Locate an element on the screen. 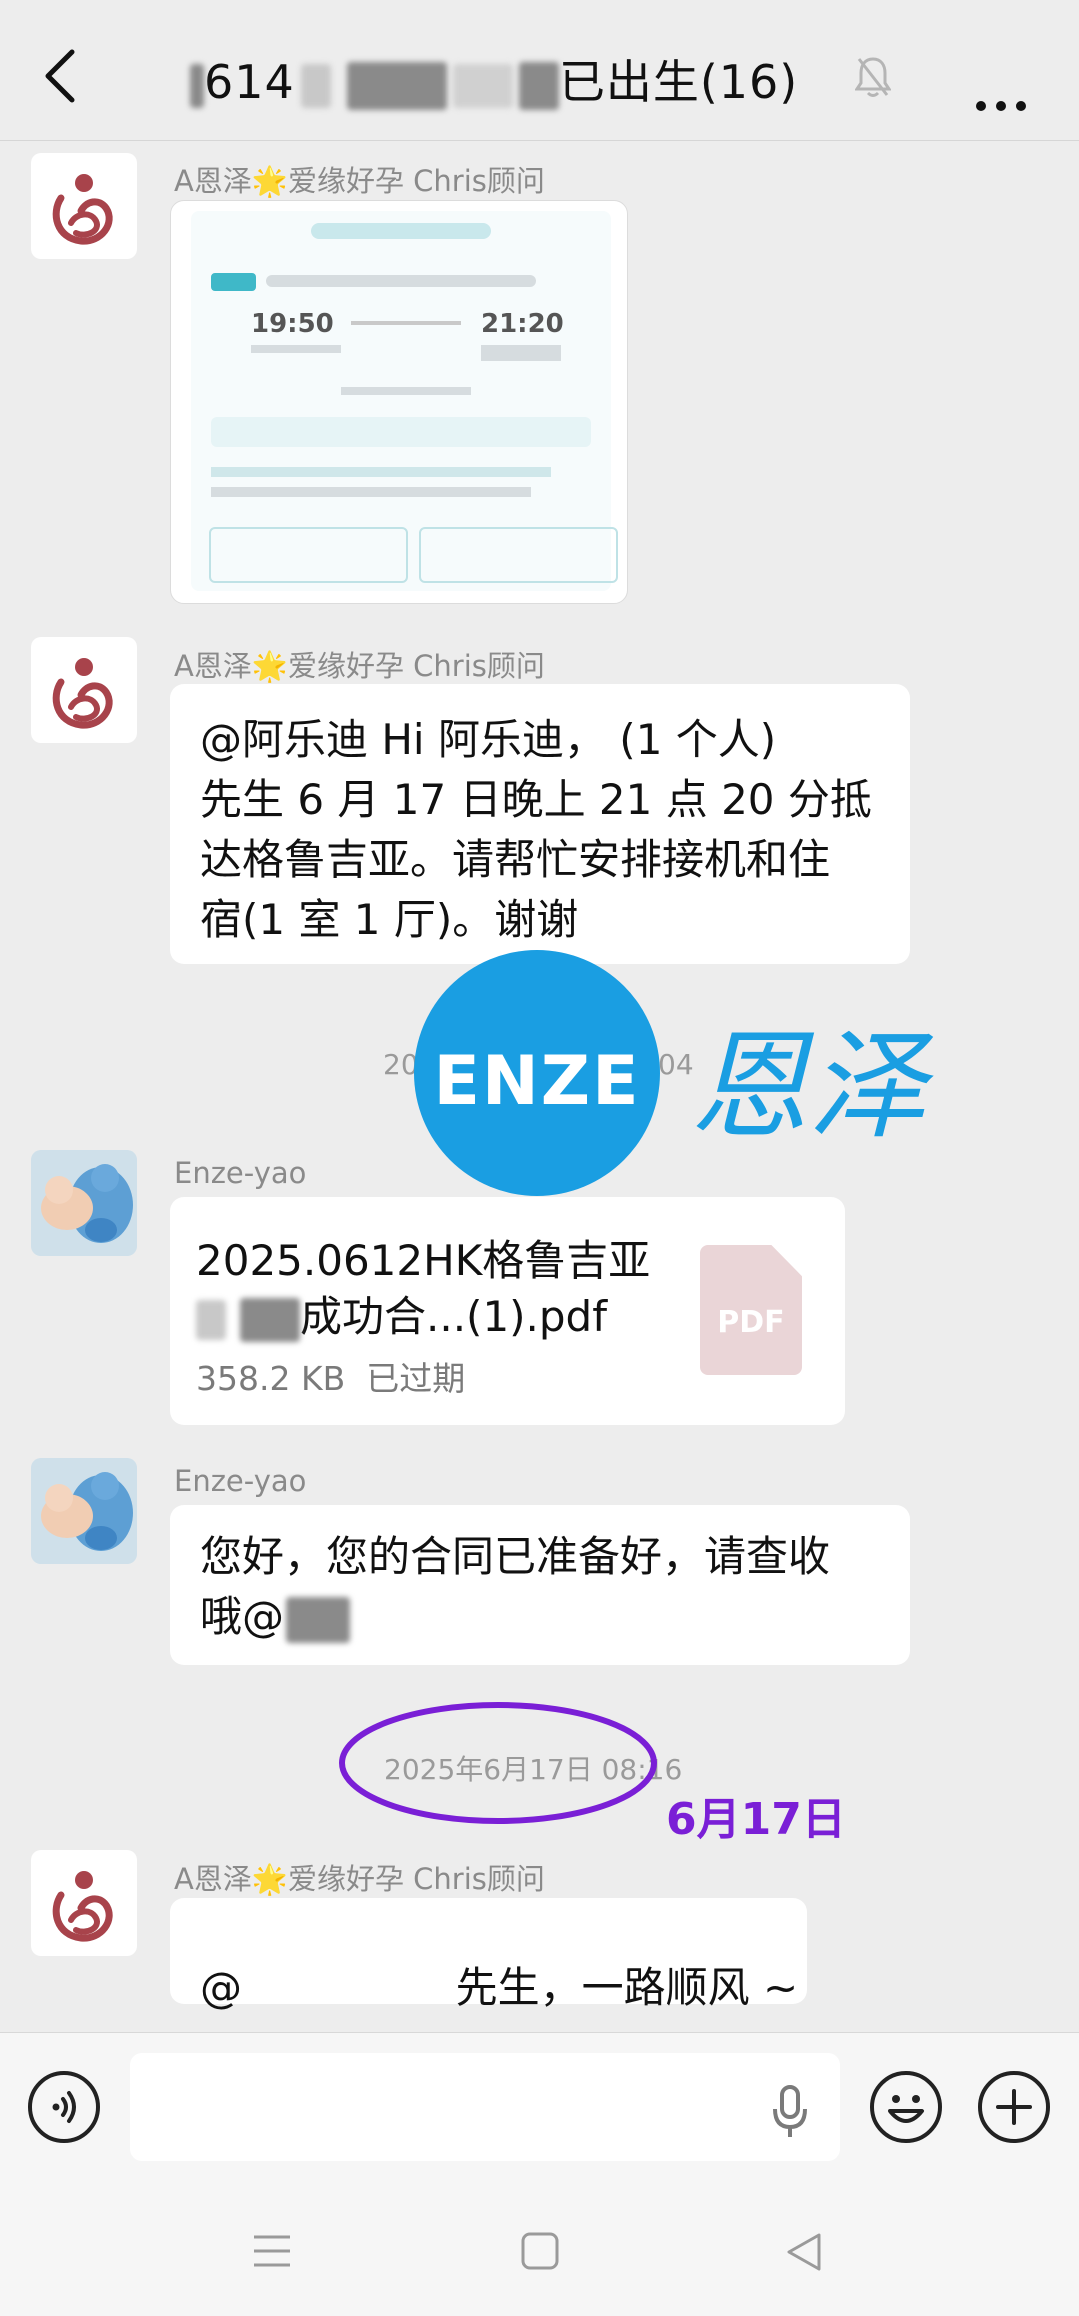  message-line: @ 先生，一路顺风 ~ is located at coordinates (499, 1987).